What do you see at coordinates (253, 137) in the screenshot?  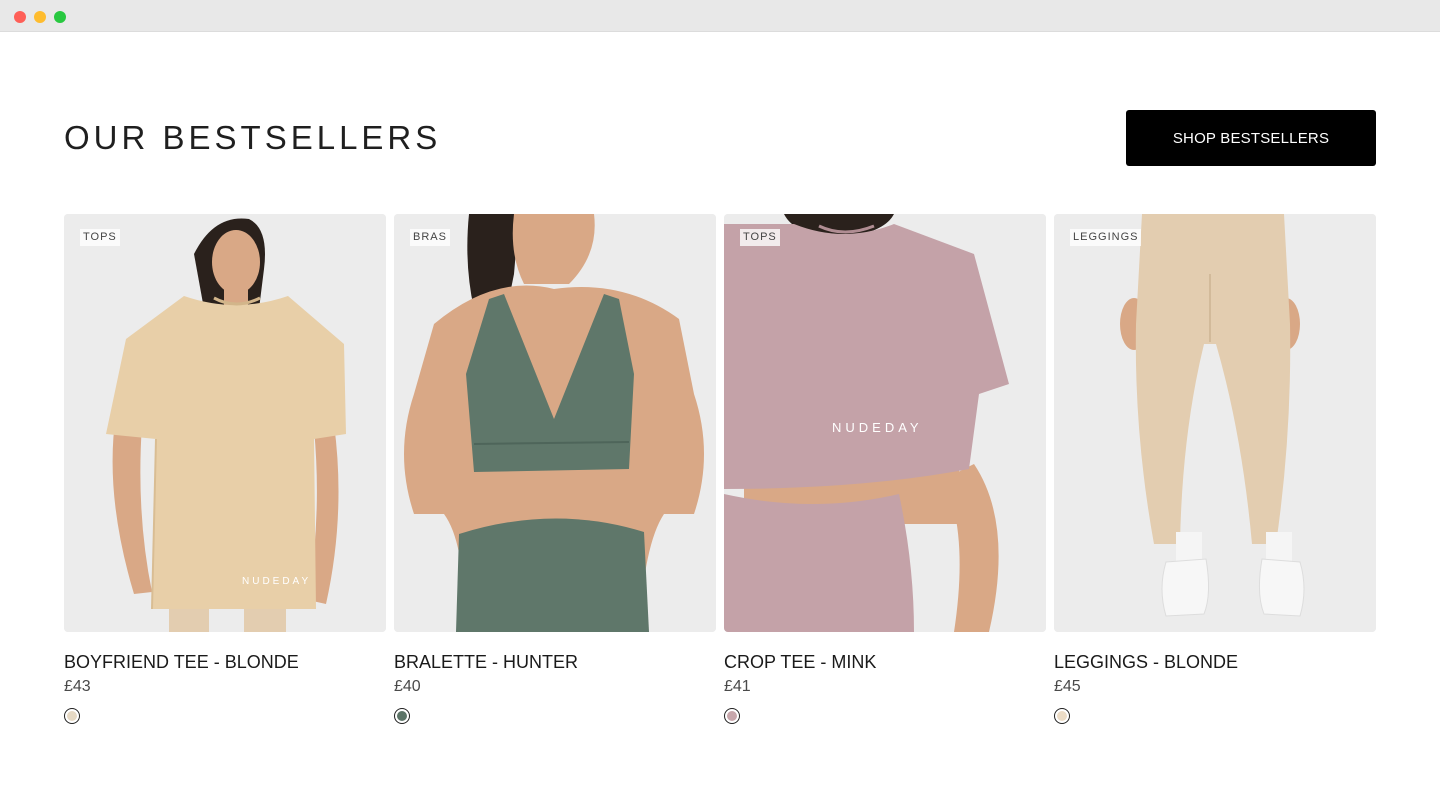 I see `section-title: OUR BESTSELLERS` at bounding box center [253, 137].